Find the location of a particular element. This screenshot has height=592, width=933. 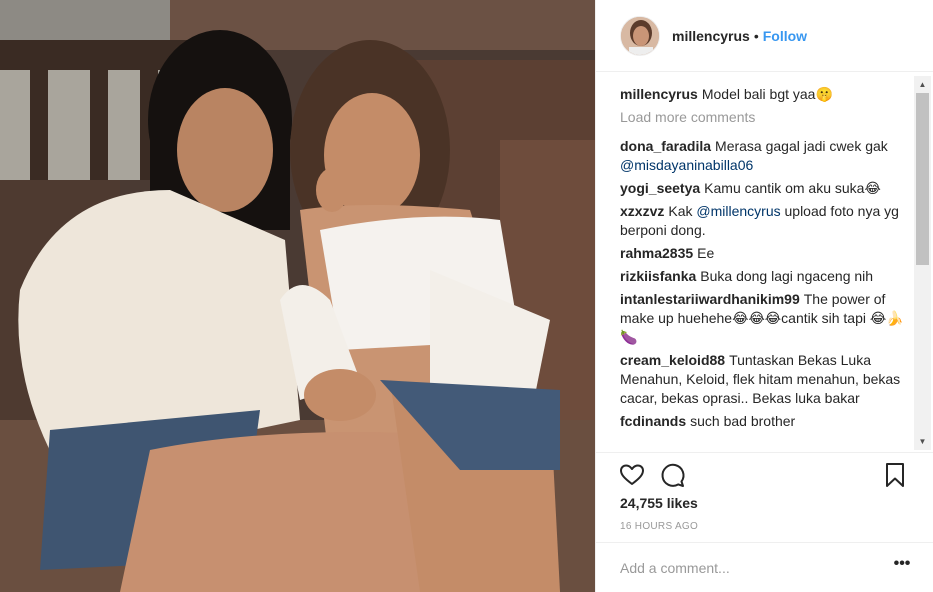

scroll-up-arrow-icon: ▲ is located at coordinates (922, 84).